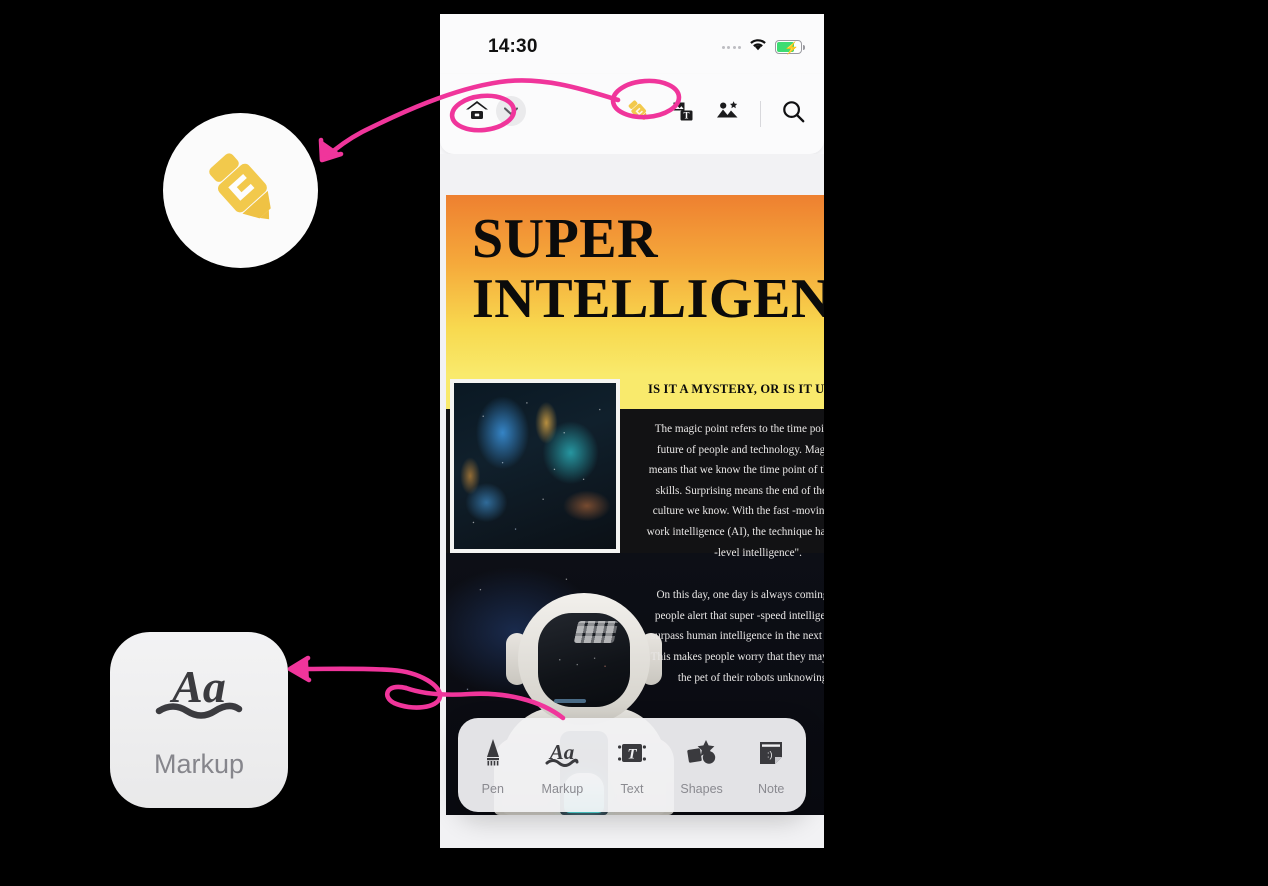  I want to click on status-time: 14:30, so click(513, 46).